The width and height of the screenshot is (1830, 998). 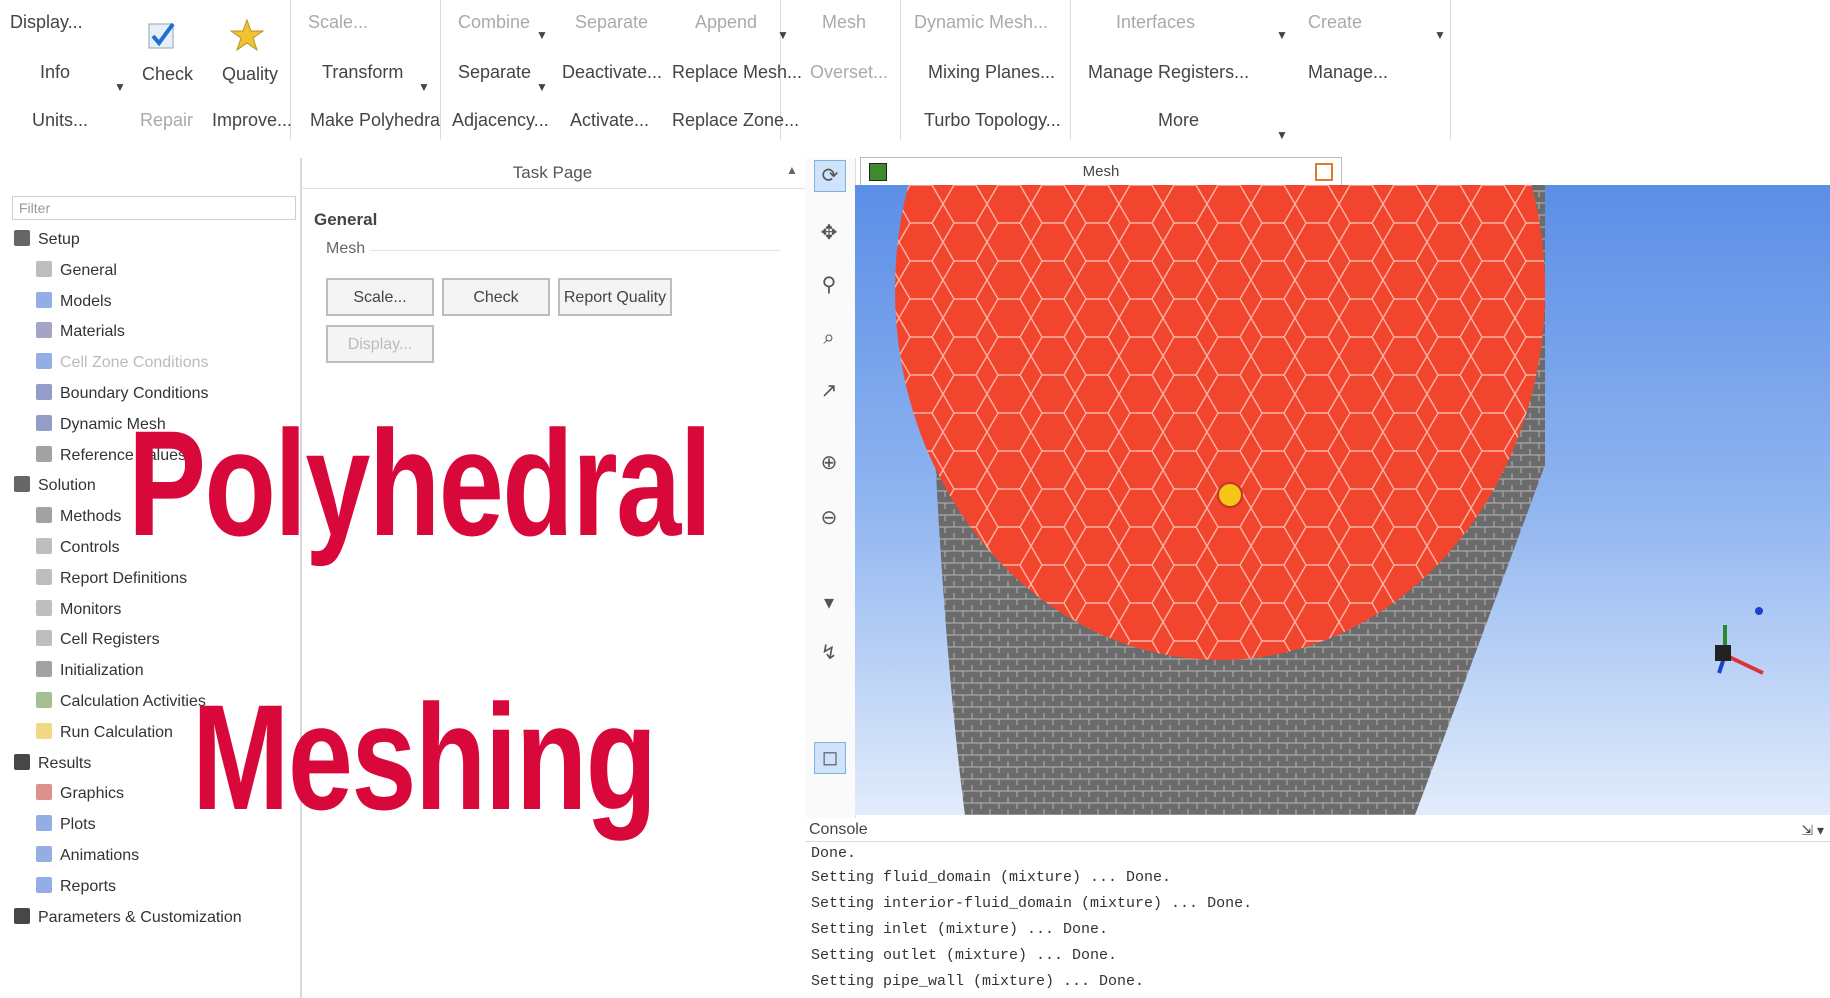 I want to click on report-def-icon, so click(x=44, y=576).